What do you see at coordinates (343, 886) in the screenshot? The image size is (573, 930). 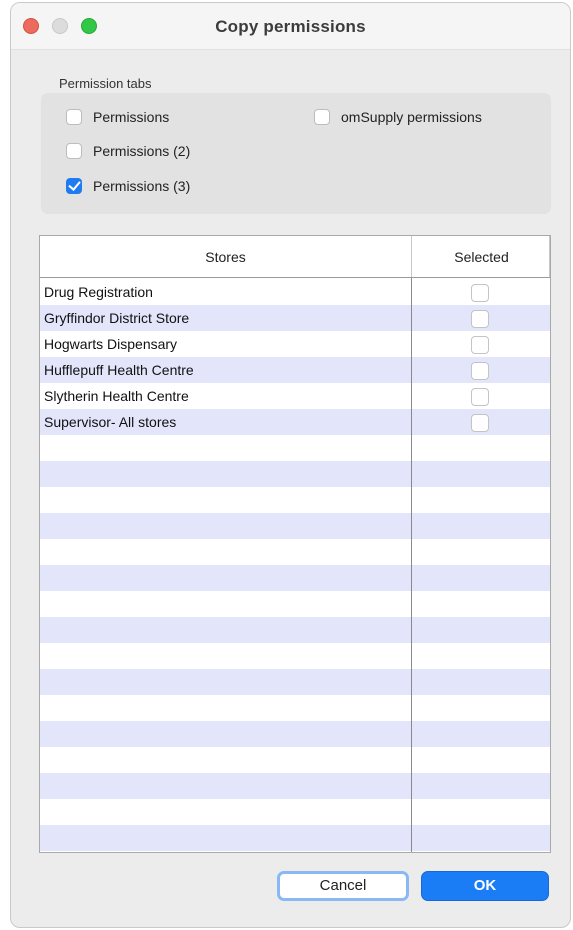 I see `cancel-button: Cancel` at bounding box center [343, 886].